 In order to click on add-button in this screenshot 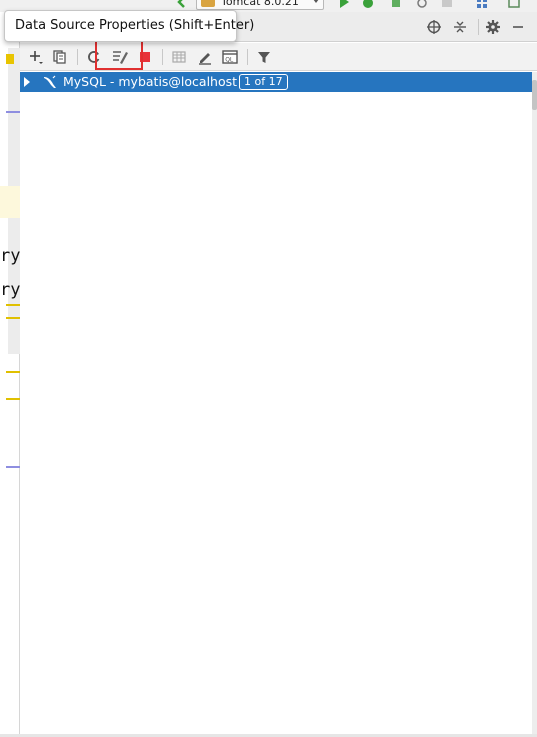, I will do `click(36, 57)`.